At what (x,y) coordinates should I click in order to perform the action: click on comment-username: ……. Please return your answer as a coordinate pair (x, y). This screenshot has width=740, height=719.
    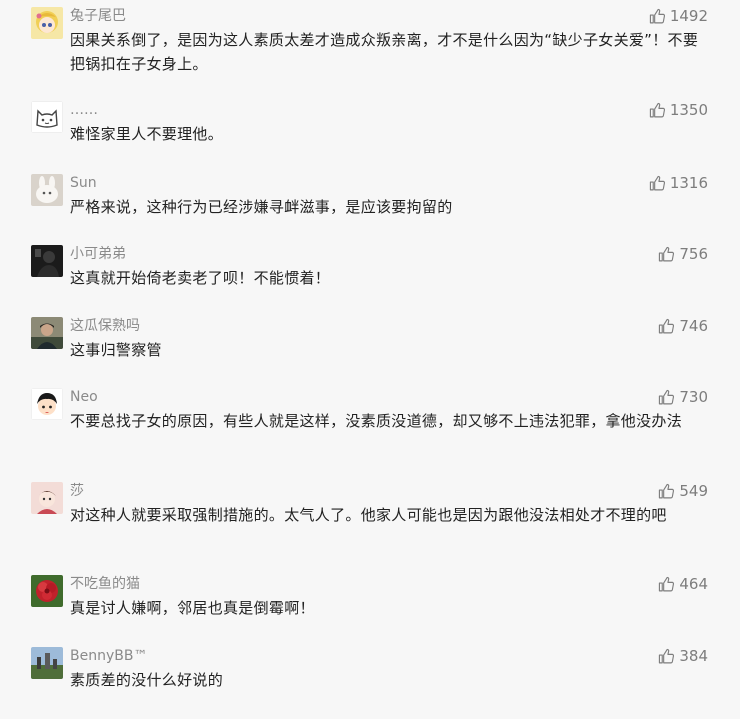
    Looking at the image, I should click on (84, 110).